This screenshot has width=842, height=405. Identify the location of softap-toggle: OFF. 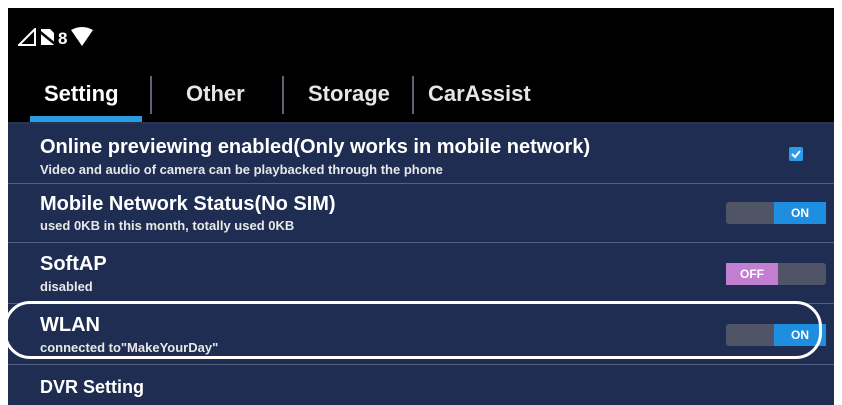
(776, 274).